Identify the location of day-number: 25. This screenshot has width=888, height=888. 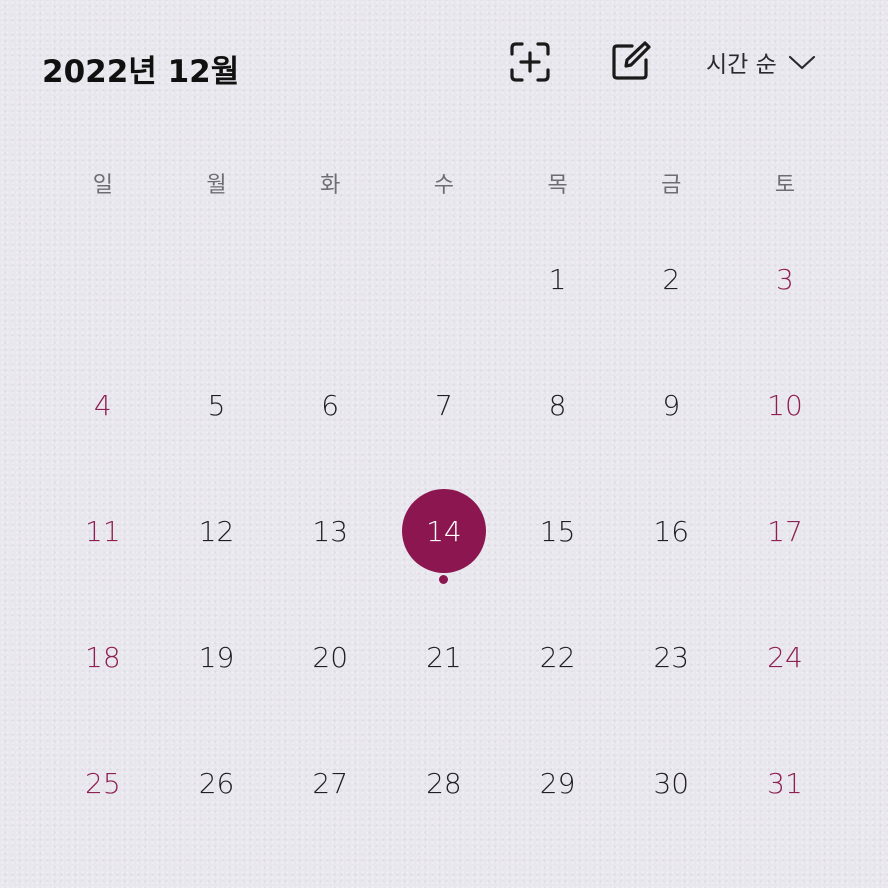
(103, 783).